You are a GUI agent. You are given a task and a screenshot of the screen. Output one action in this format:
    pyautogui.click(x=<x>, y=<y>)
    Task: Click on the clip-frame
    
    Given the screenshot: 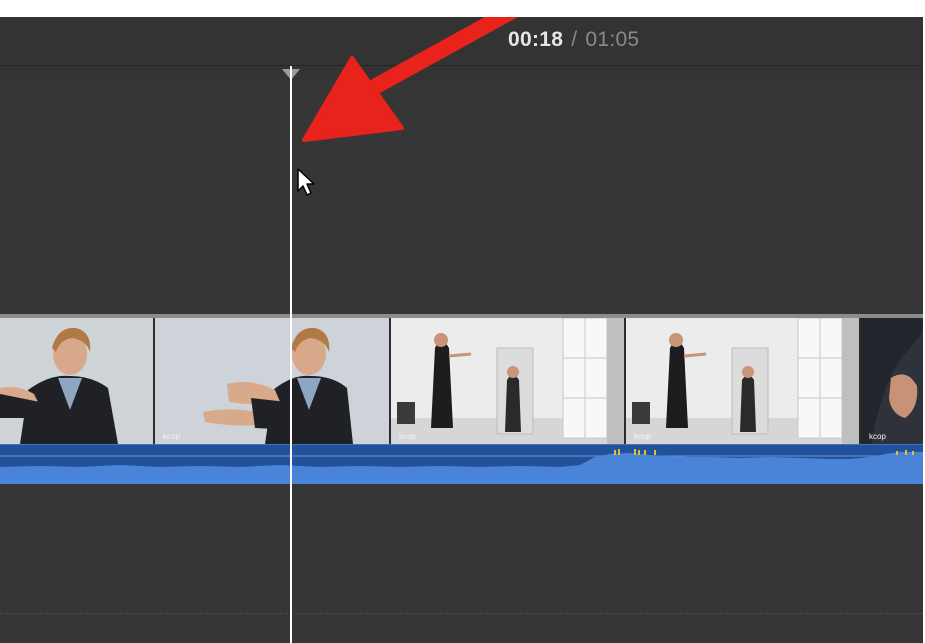 What is the action you would take?
    pyautogui.click(x=77, y=381)
    